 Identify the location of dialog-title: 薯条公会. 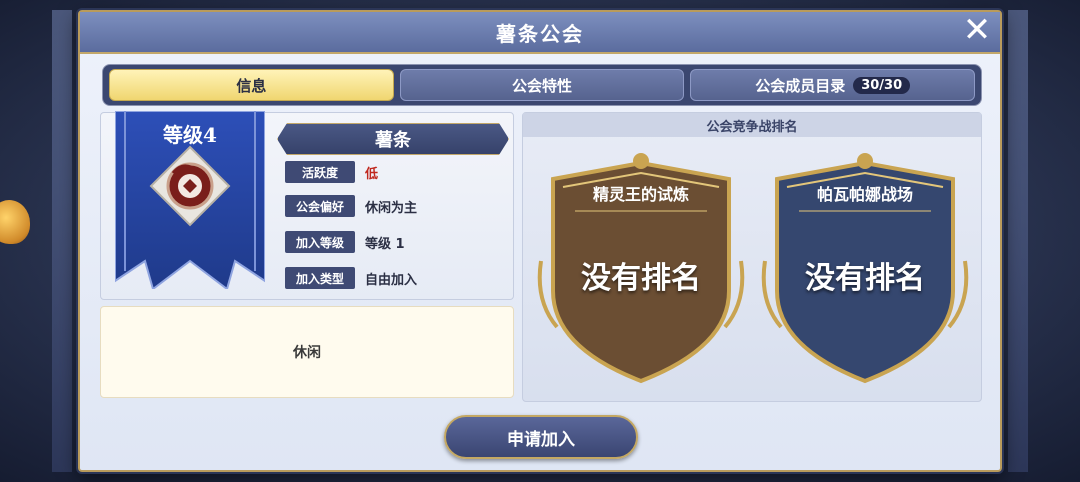
(540, 33).